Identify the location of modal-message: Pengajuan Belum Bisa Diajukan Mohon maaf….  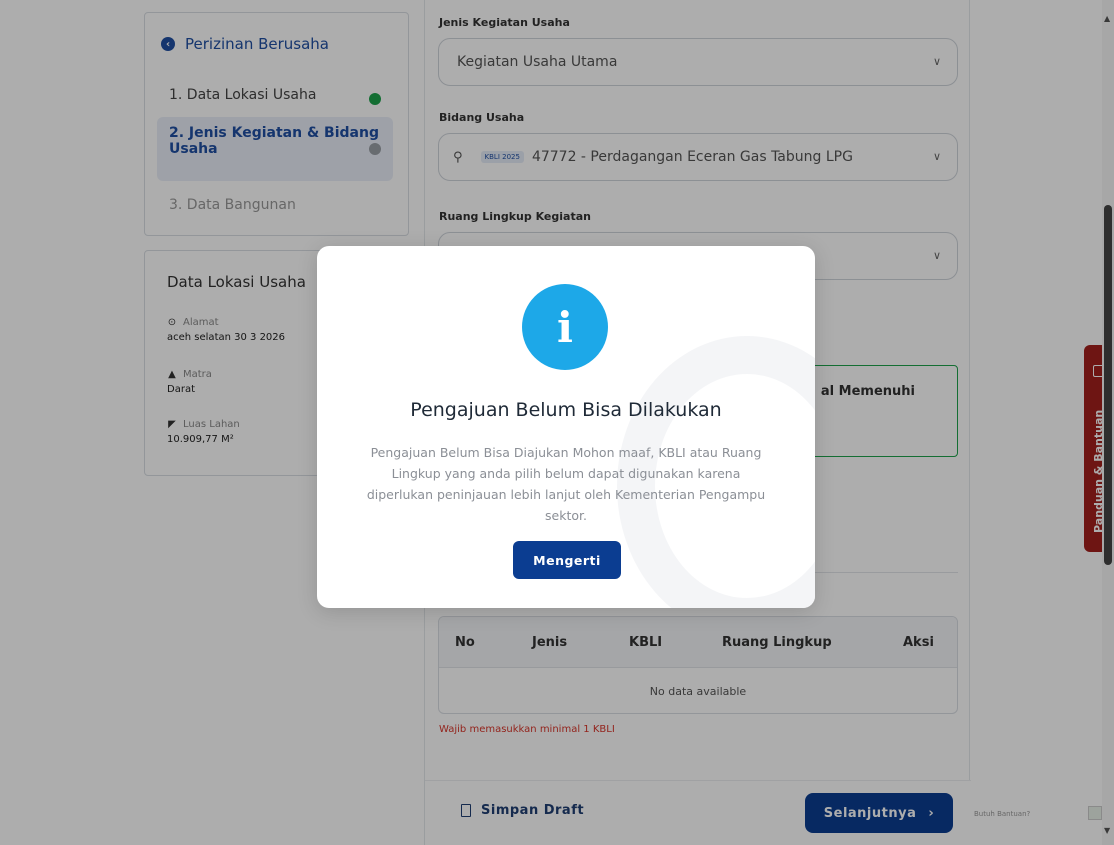
(566, 484).